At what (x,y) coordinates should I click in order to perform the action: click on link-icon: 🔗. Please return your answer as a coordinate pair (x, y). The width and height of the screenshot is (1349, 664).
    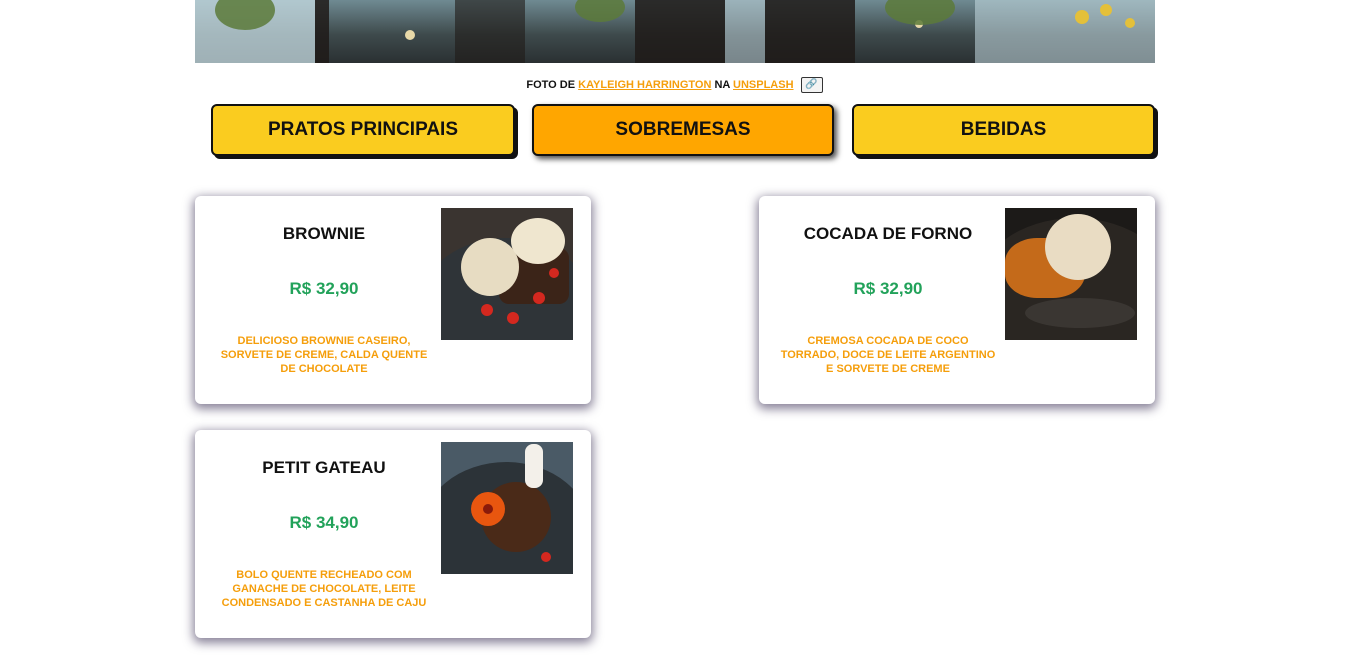
    Looking at the image, I should click on (811, 85).